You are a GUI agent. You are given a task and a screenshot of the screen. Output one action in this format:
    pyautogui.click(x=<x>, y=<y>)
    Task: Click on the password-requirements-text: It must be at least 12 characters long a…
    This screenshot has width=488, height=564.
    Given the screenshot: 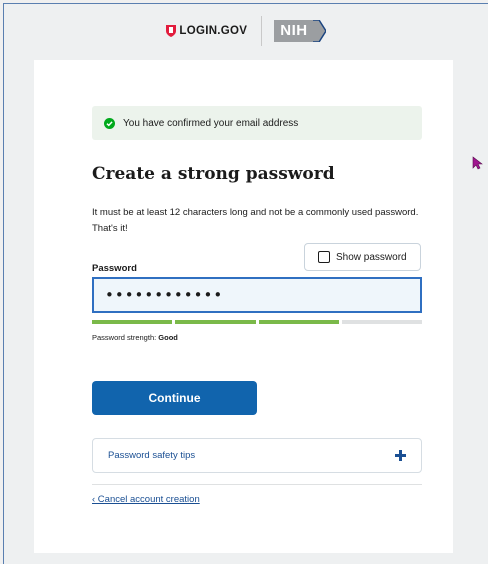 What is the action you would take?
    pyautogui.click(x=255, y=220)
    